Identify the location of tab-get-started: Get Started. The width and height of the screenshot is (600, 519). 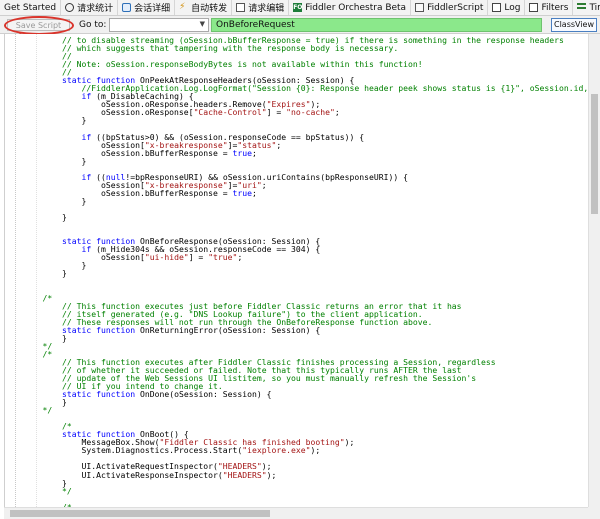
(31, 7).